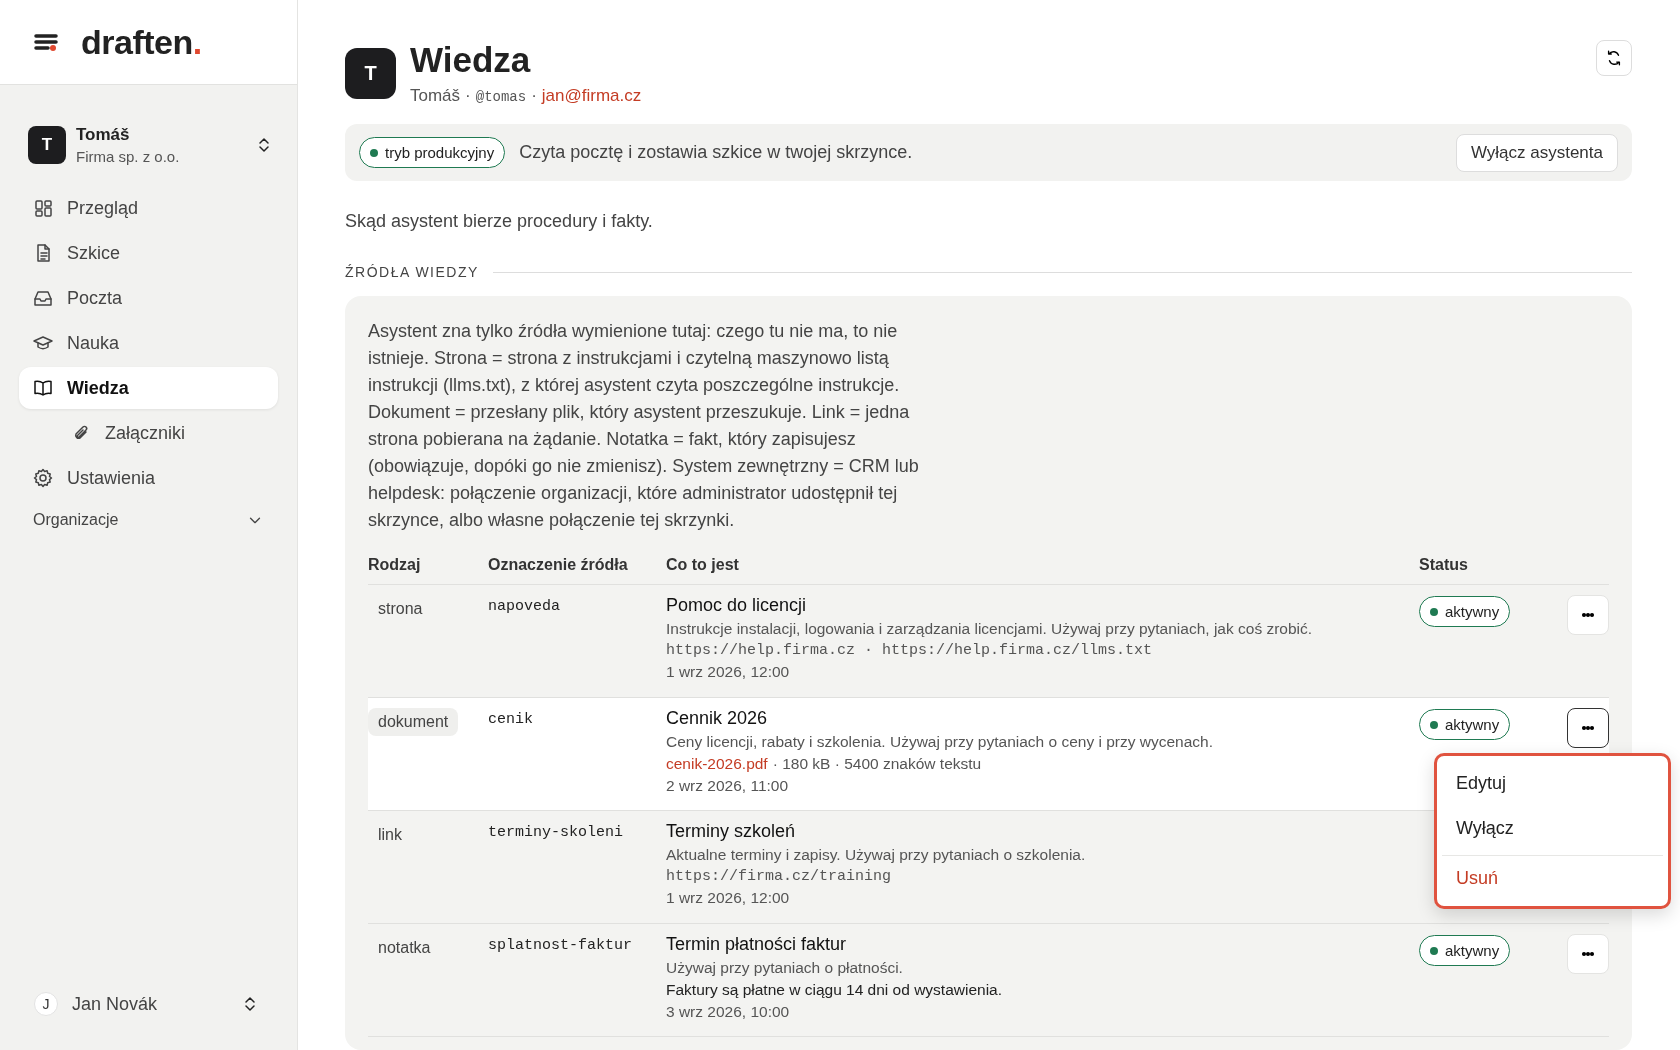  Describe the element at coordinates (435, 96) in the screenshot. I see `owner-name: Tomáš` at that location.